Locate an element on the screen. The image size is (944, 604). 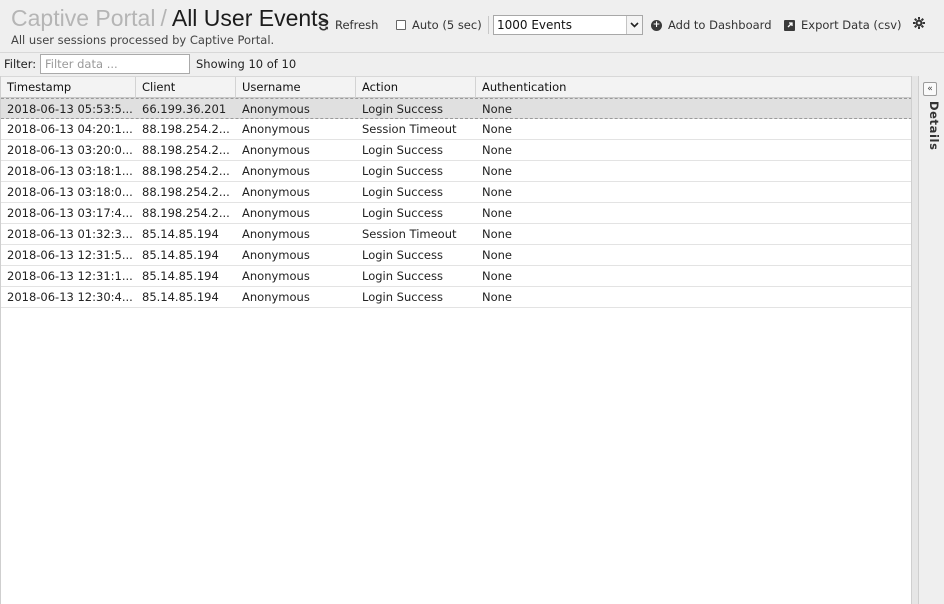
settings-button is located at coordinates (919, 25).